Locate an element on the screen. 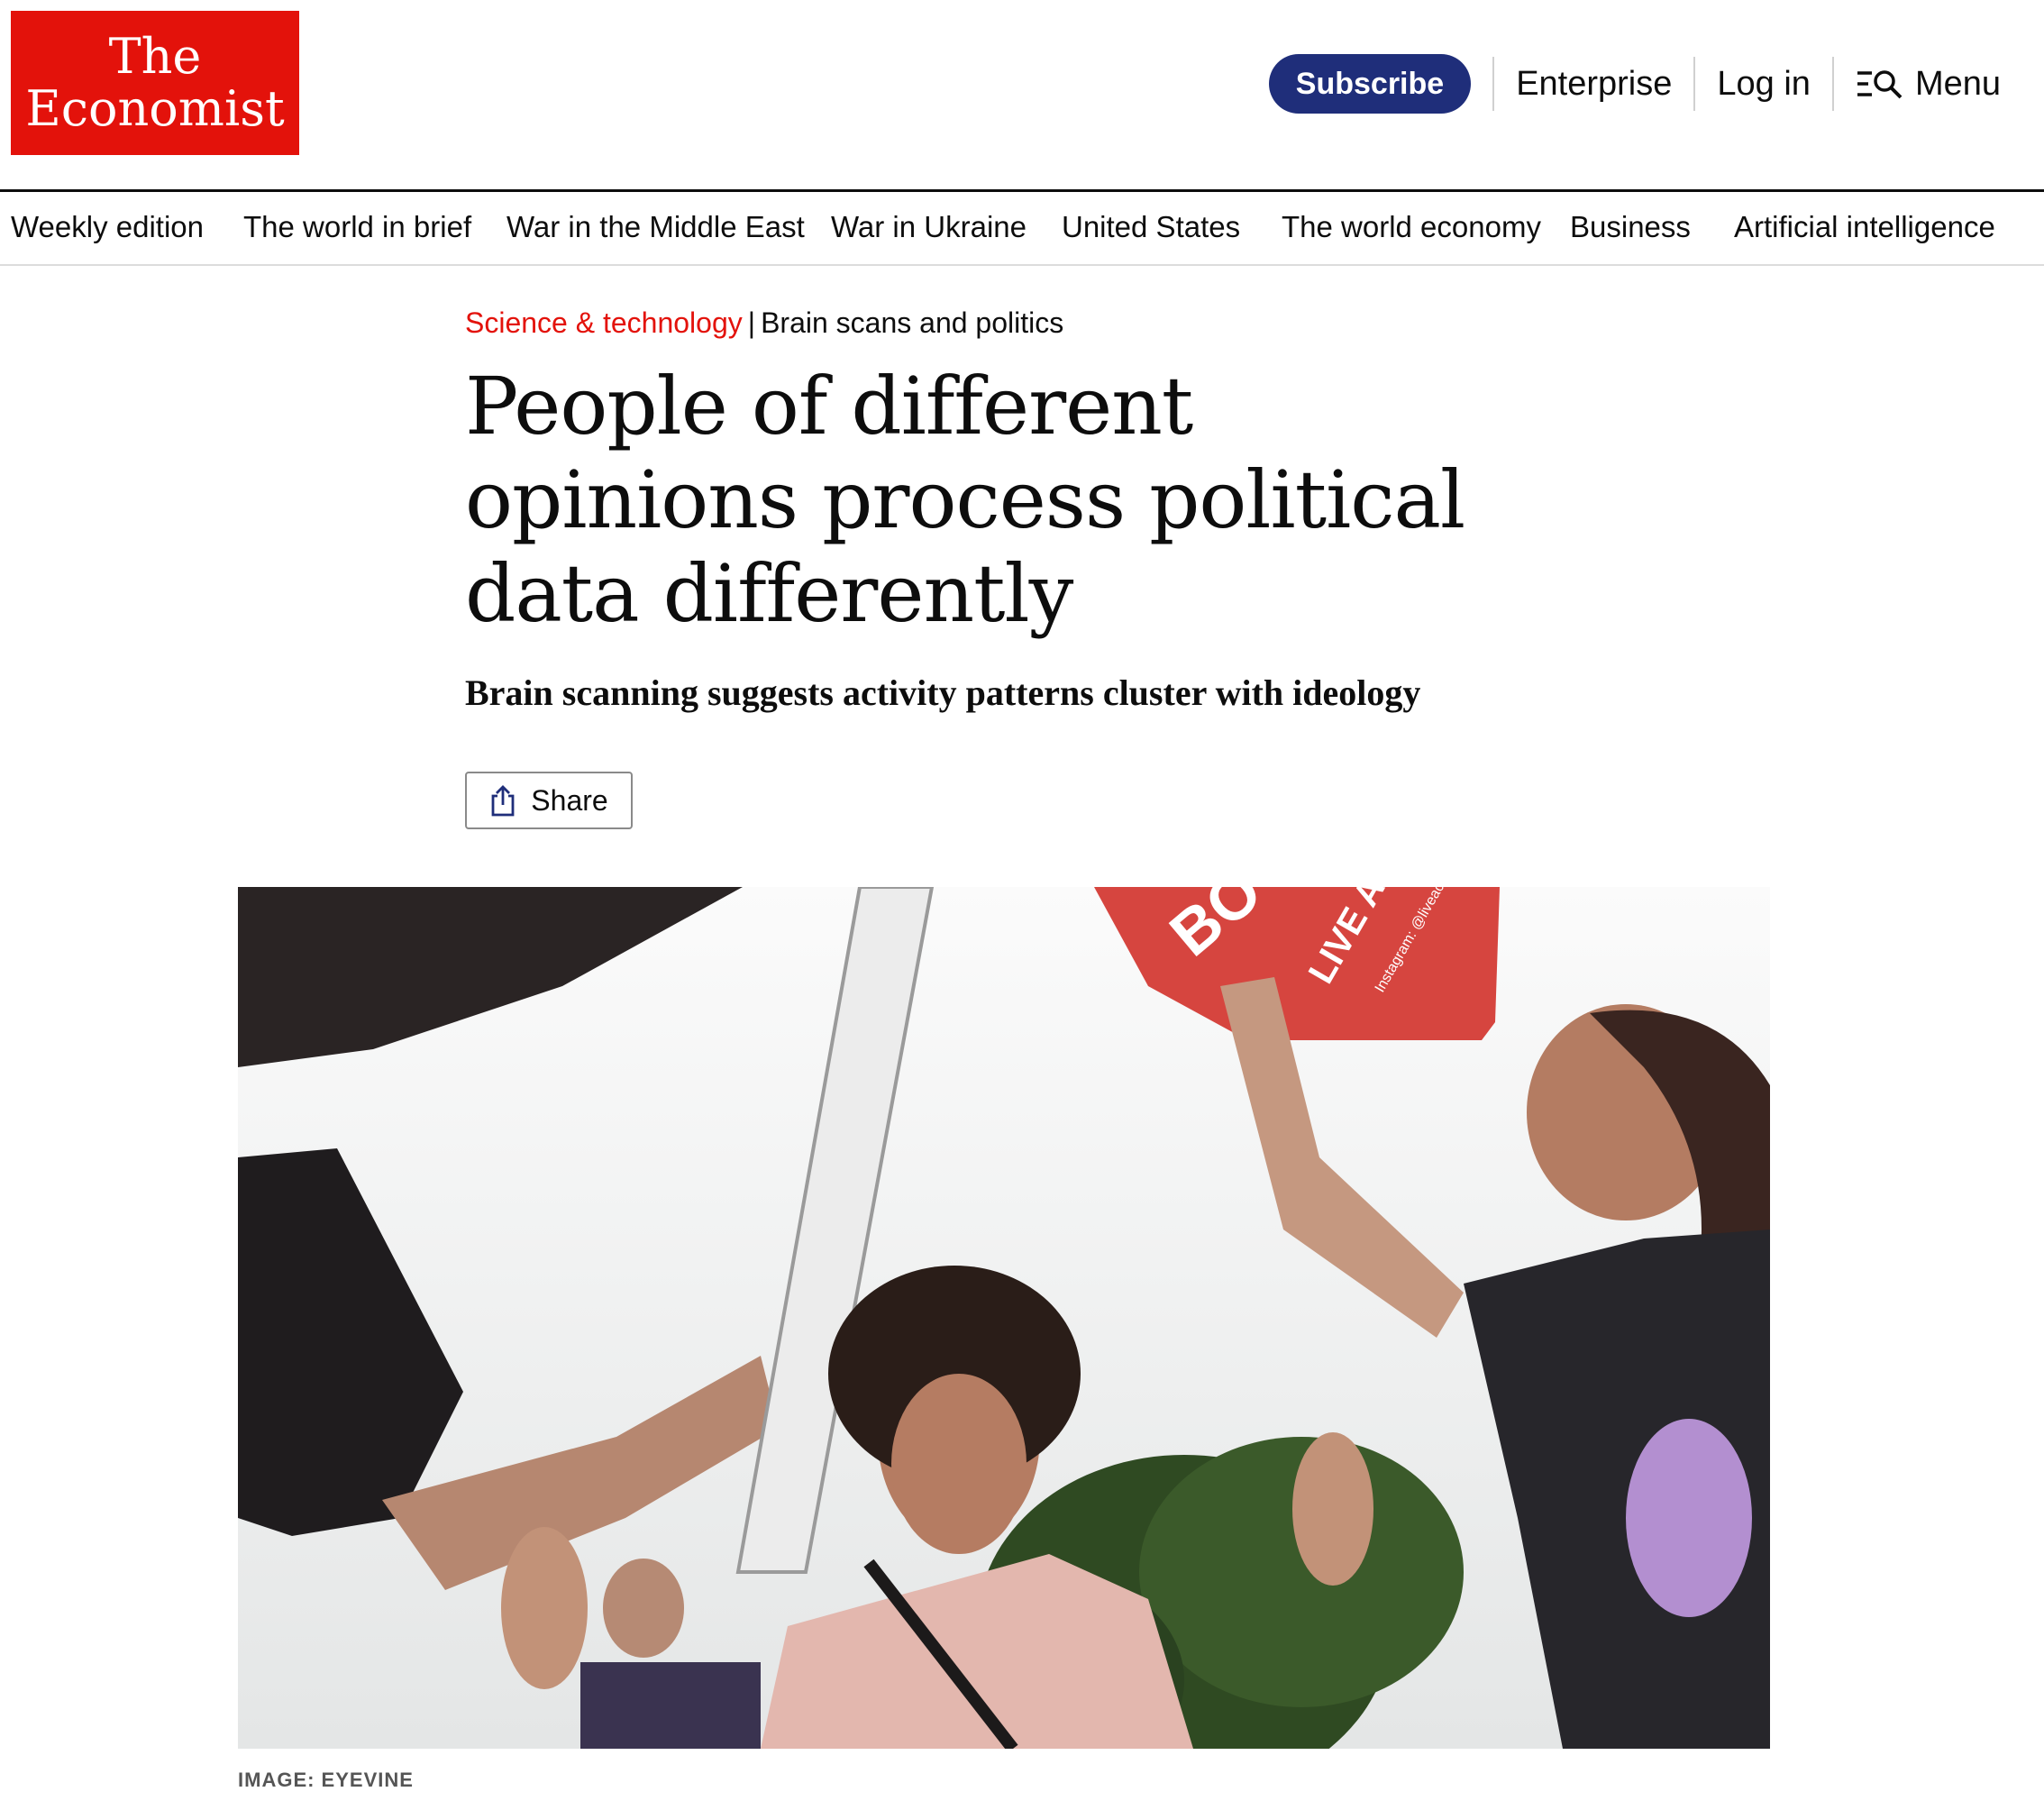  economist-logo: The Economist is located at coordinates (155, 83).